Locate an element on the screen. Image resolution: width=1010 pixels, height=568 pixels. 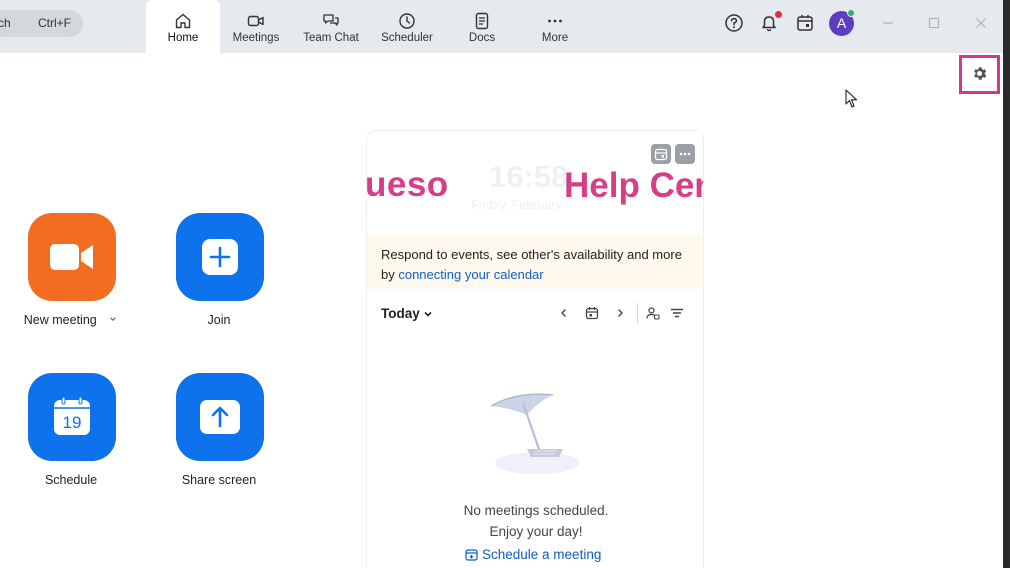
share-screen-button is located at coordinates (220, 417).